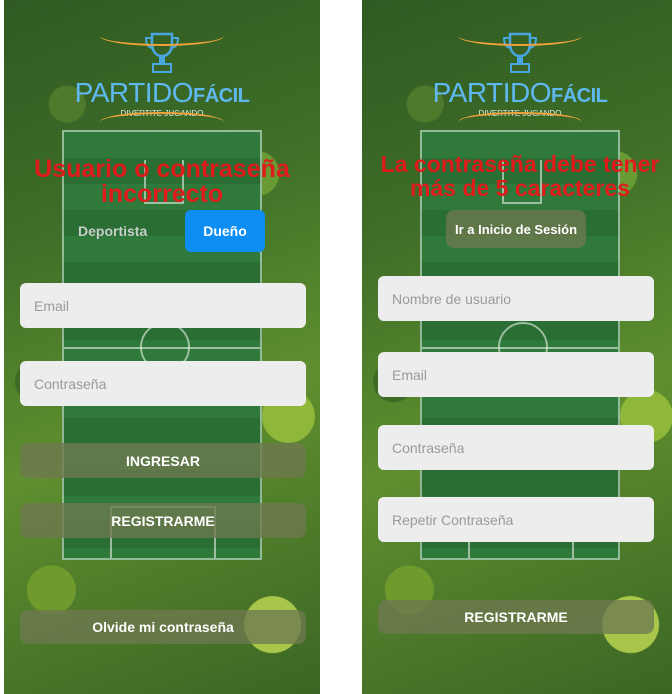 This screenshot has height=694, width=672. What do you see at coordinates (112, 231) in the screenshot?
I see `tab-deportista: Deportista` at bounding box center [112, 231].